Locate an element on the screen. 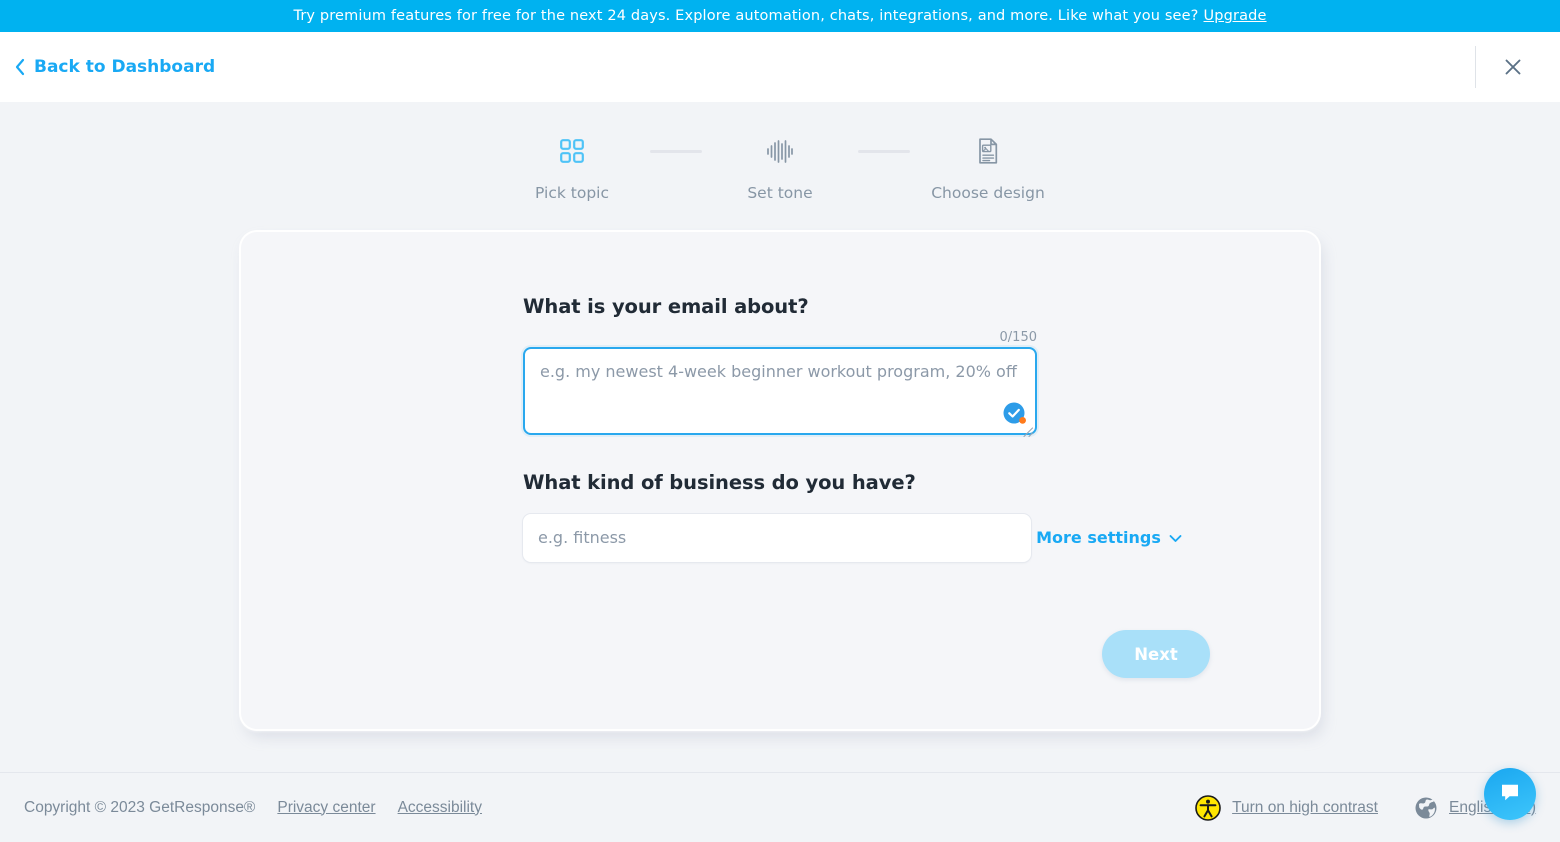 This screenshot has width=1560, height=842. topic-char-counter: 0/150 is located at coordinates (1018, 337).